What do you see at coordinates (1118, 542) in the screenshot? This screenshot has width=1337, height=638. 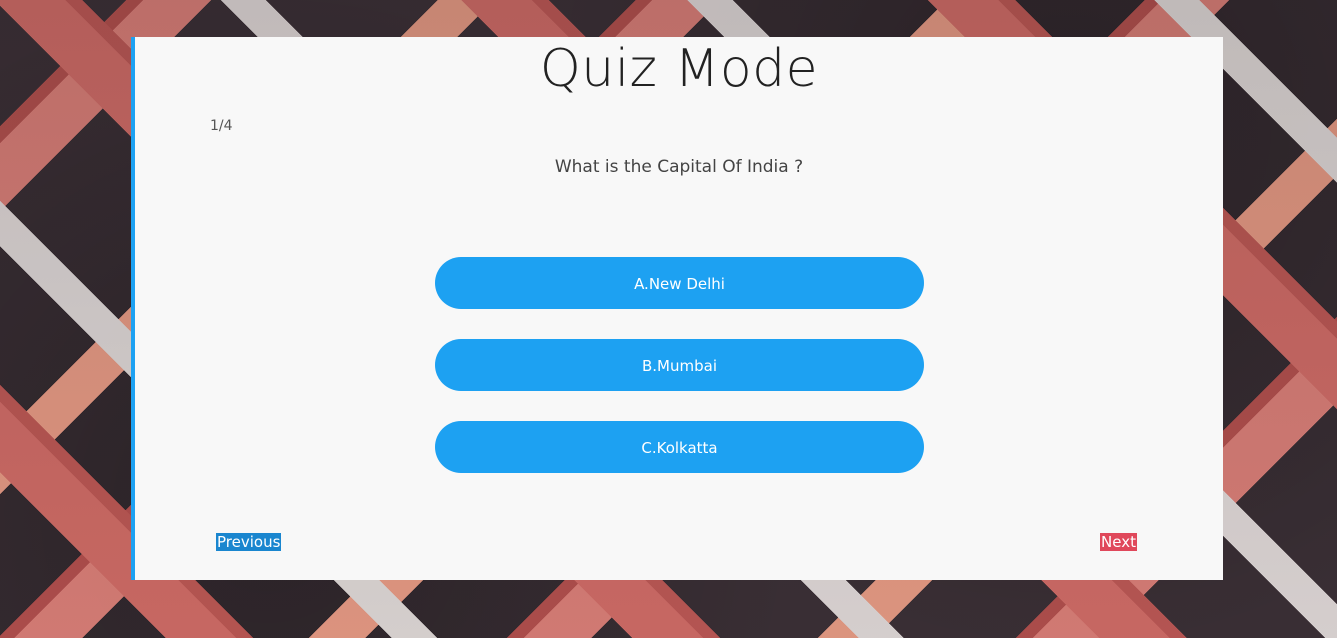 I see `next-button: Next` at bounding box center [1118, 542].